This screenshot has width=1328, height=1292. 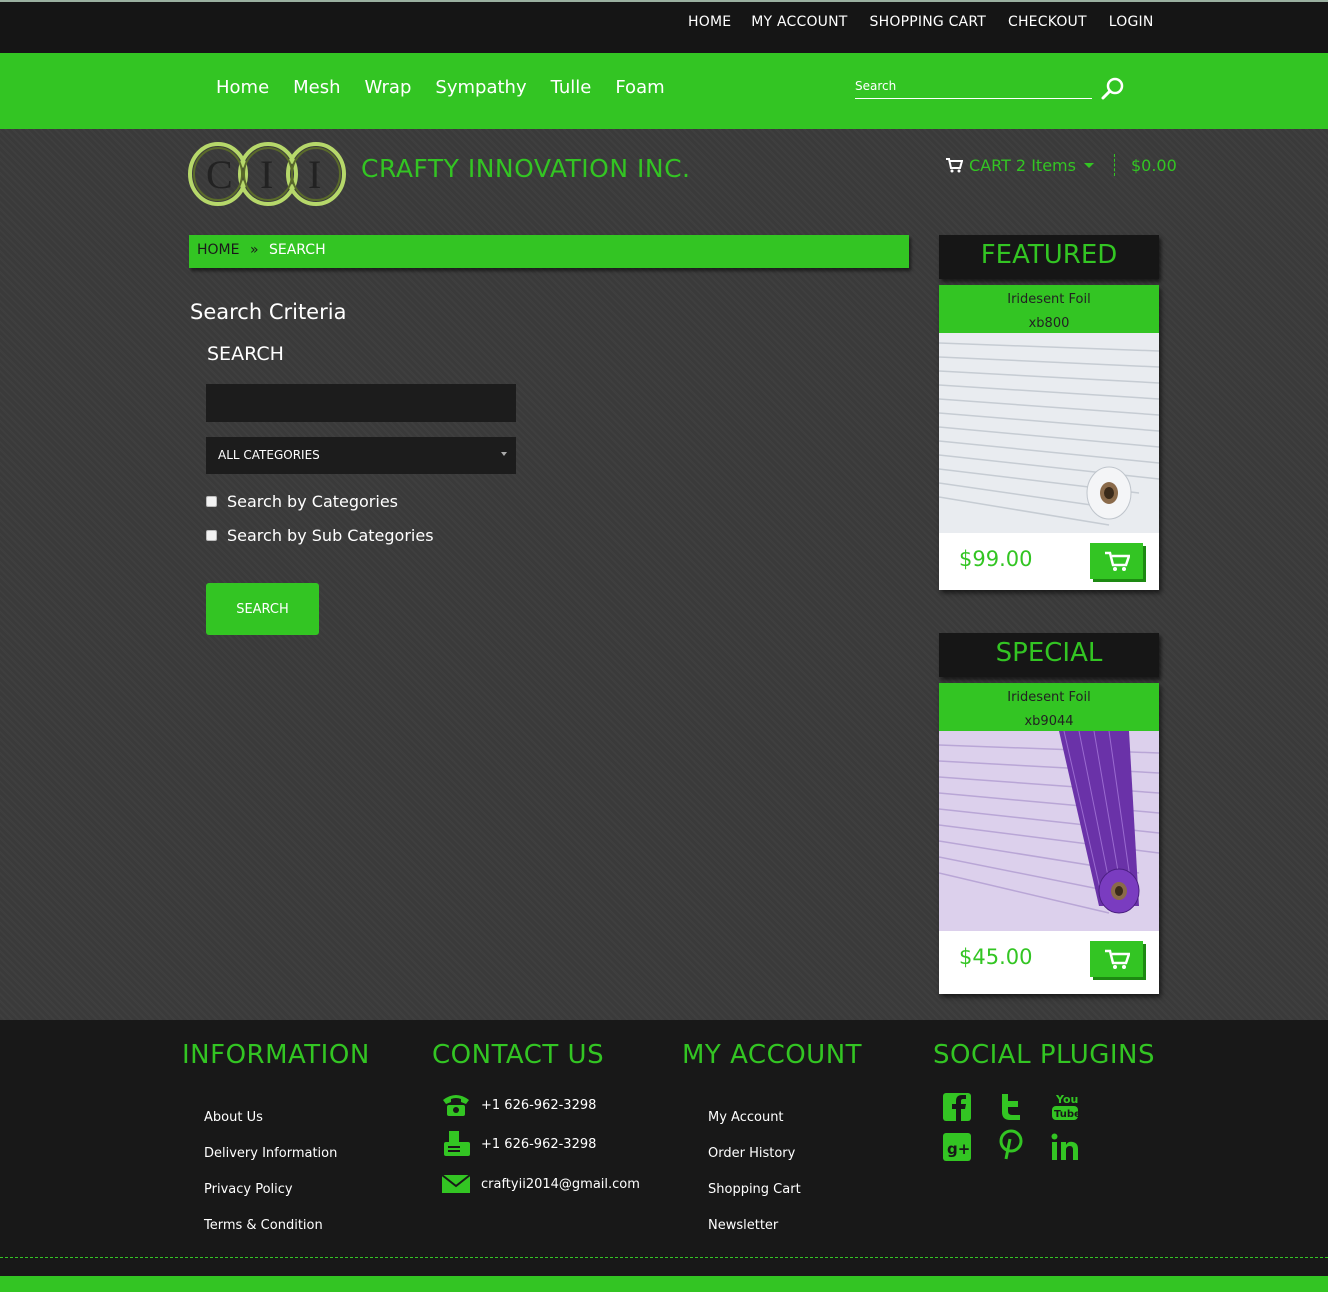 What do you see at coordinates (219, 174) in the screenshot?
I see `logo-letter-c: C` at bounding box center [219, 174].